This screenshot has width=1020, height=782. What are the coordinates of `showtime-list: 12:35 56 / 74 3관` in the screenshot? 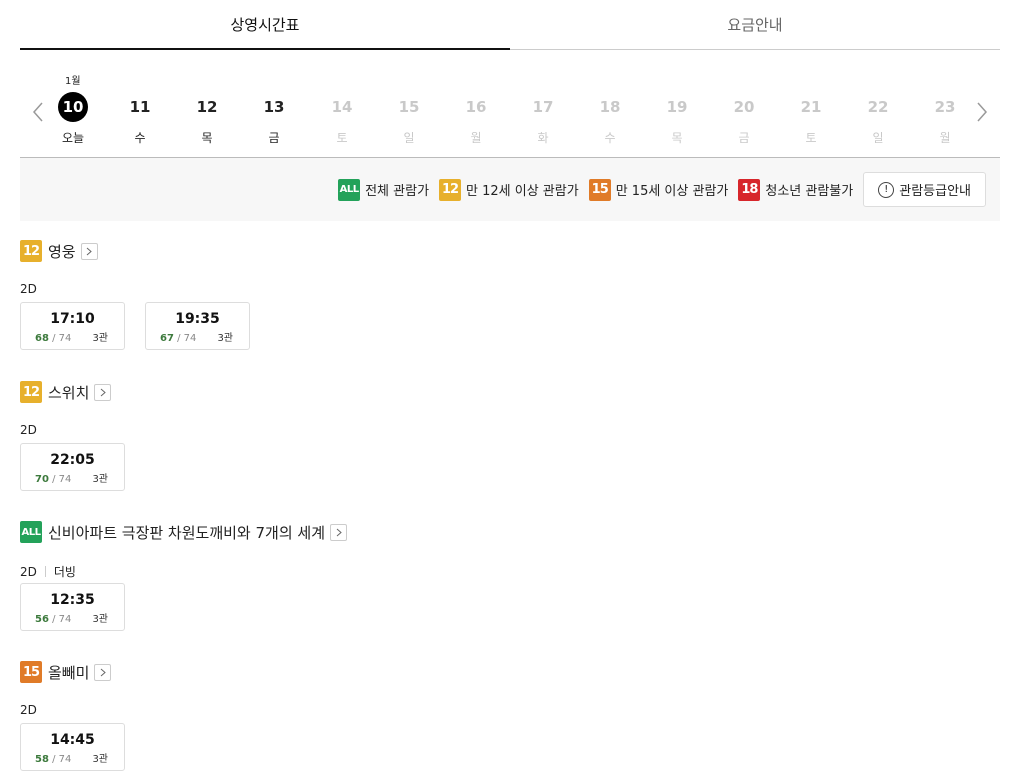 It's located at (82, 607).